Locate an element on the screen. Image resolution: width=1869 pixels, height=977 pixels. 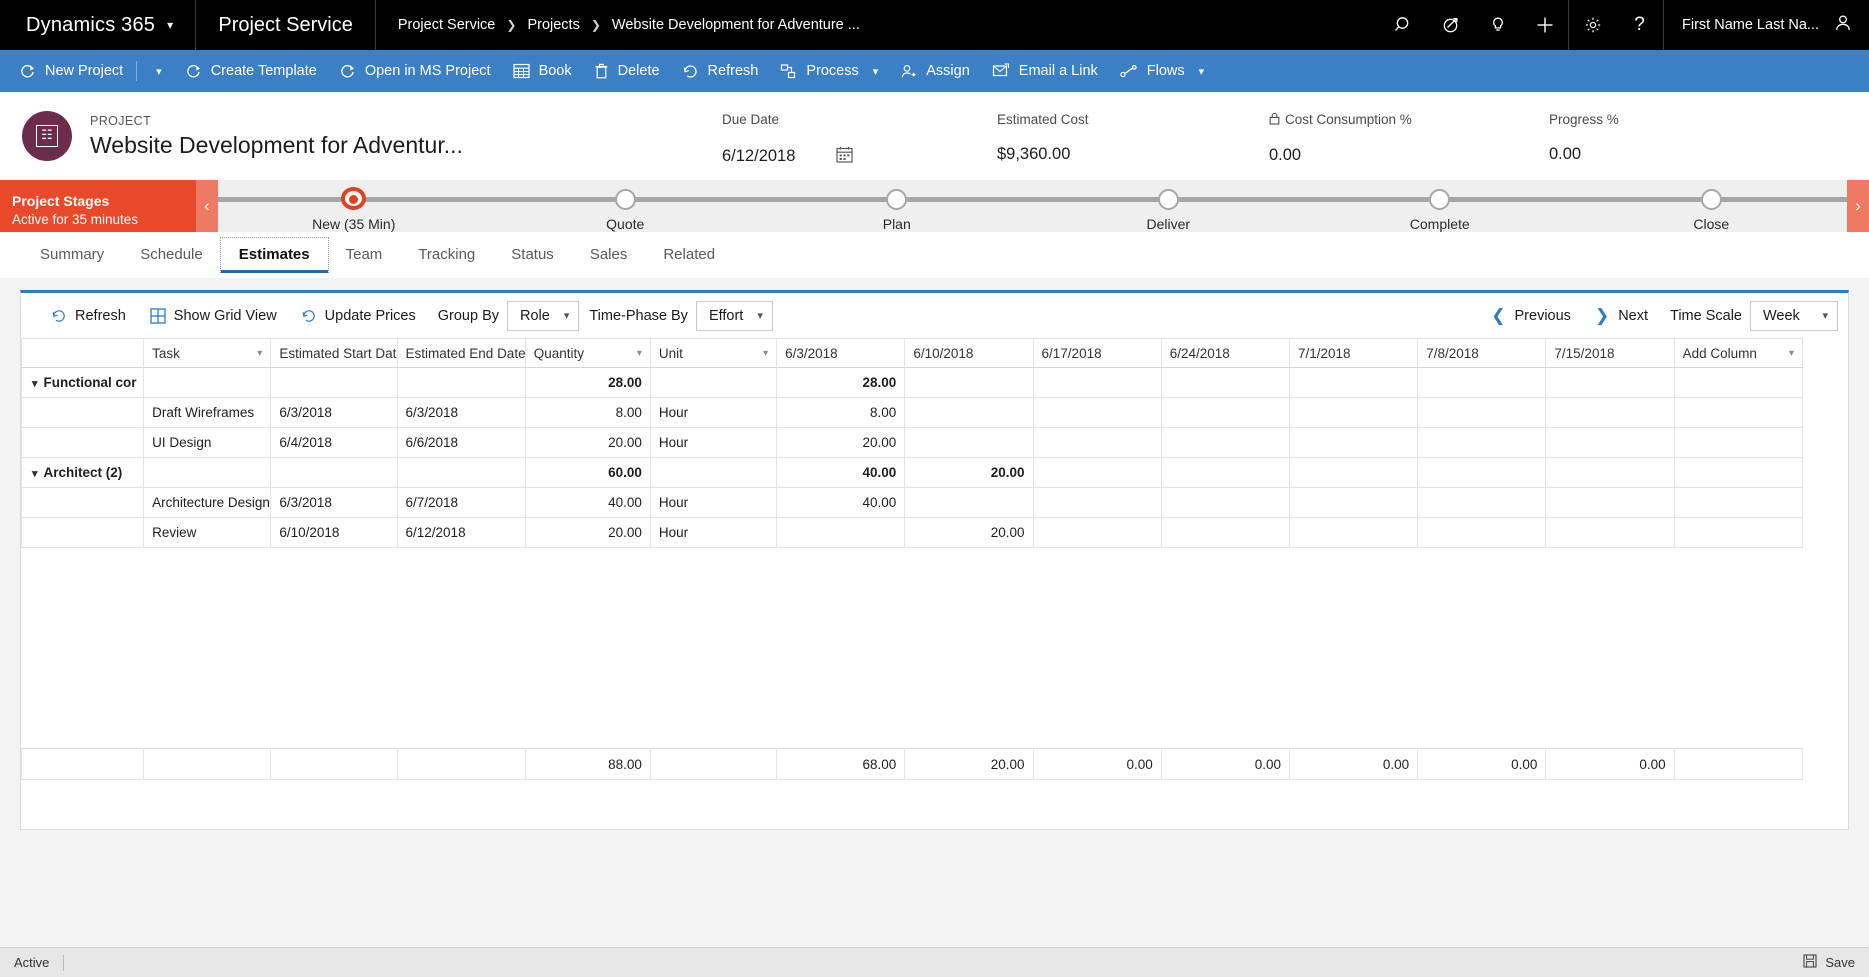
row-unit-cell is located at coordinates (713, 472).